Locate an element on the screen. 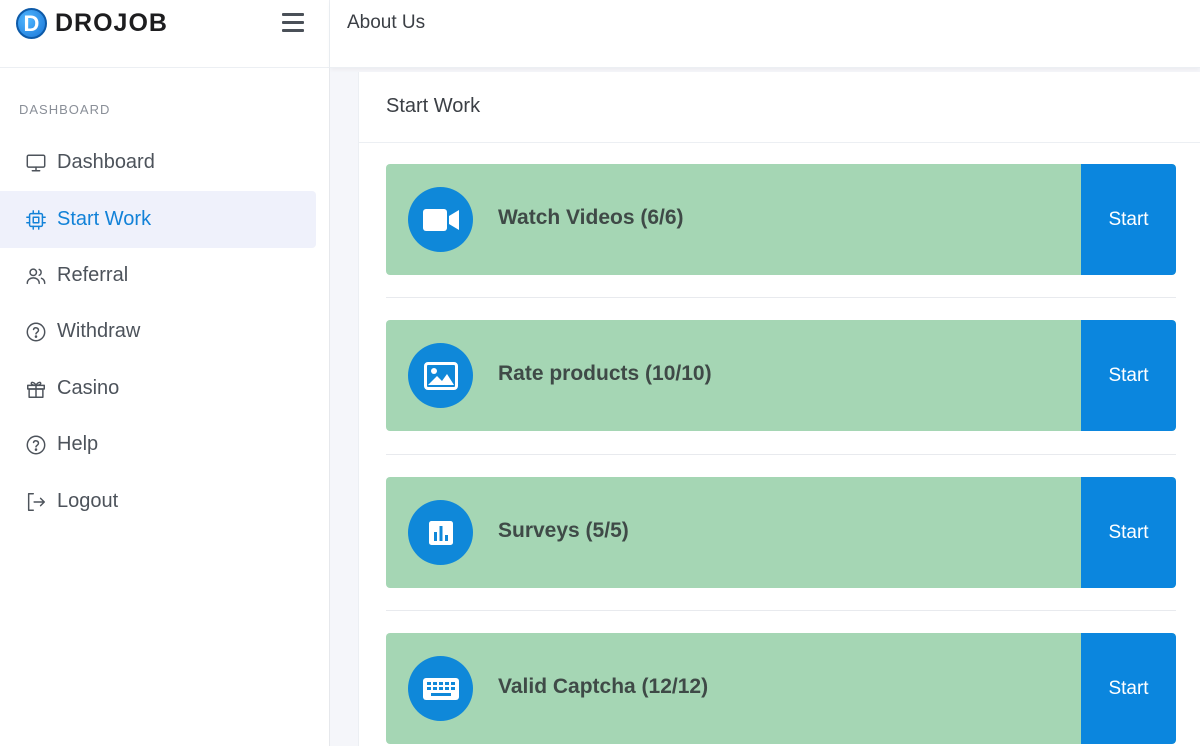 This screenshot has width=1200, height=746. menu-toggle-icon is located at coordinates (293, 22).